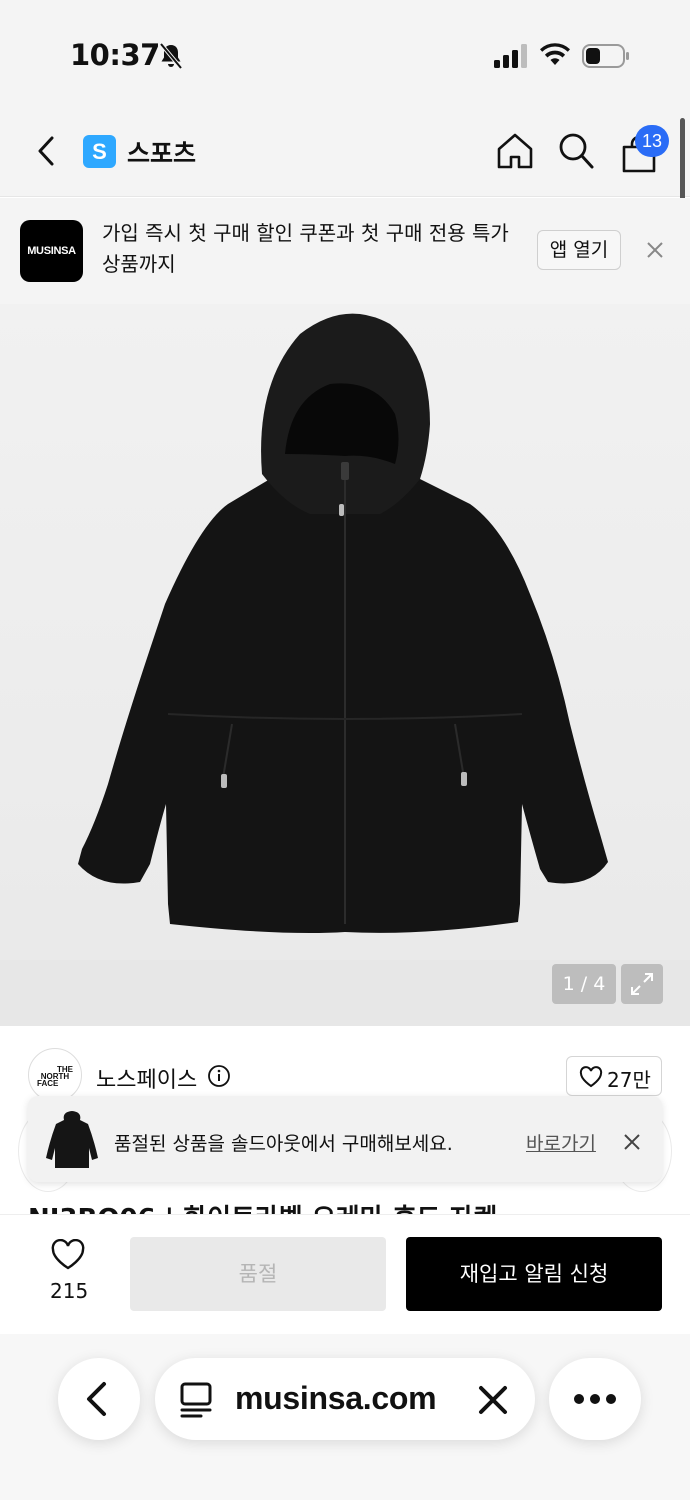  I want to click on product-title: NJ3BQ06 | 화이트라벨 오레마 후드 자켓, so click(348, 1205).